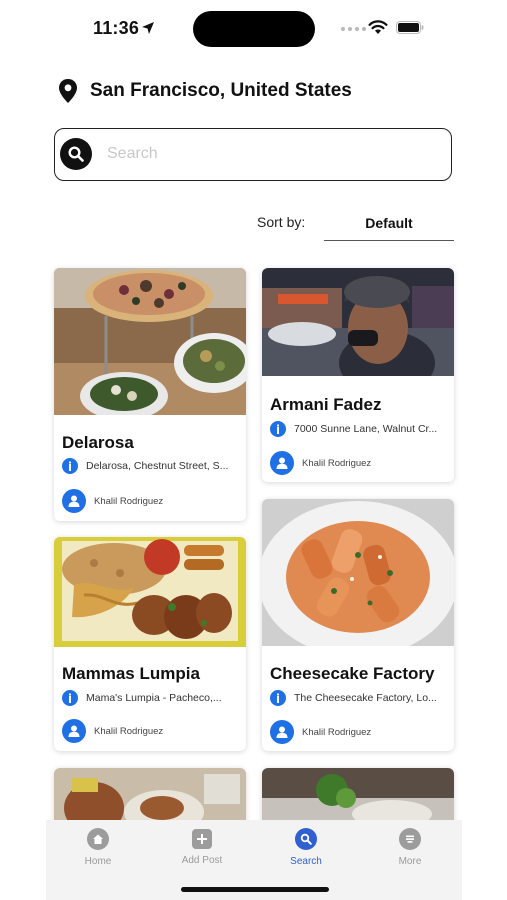 This screenshot has height=900, width=507. I want to click on menu-icon, so click(410, 839).